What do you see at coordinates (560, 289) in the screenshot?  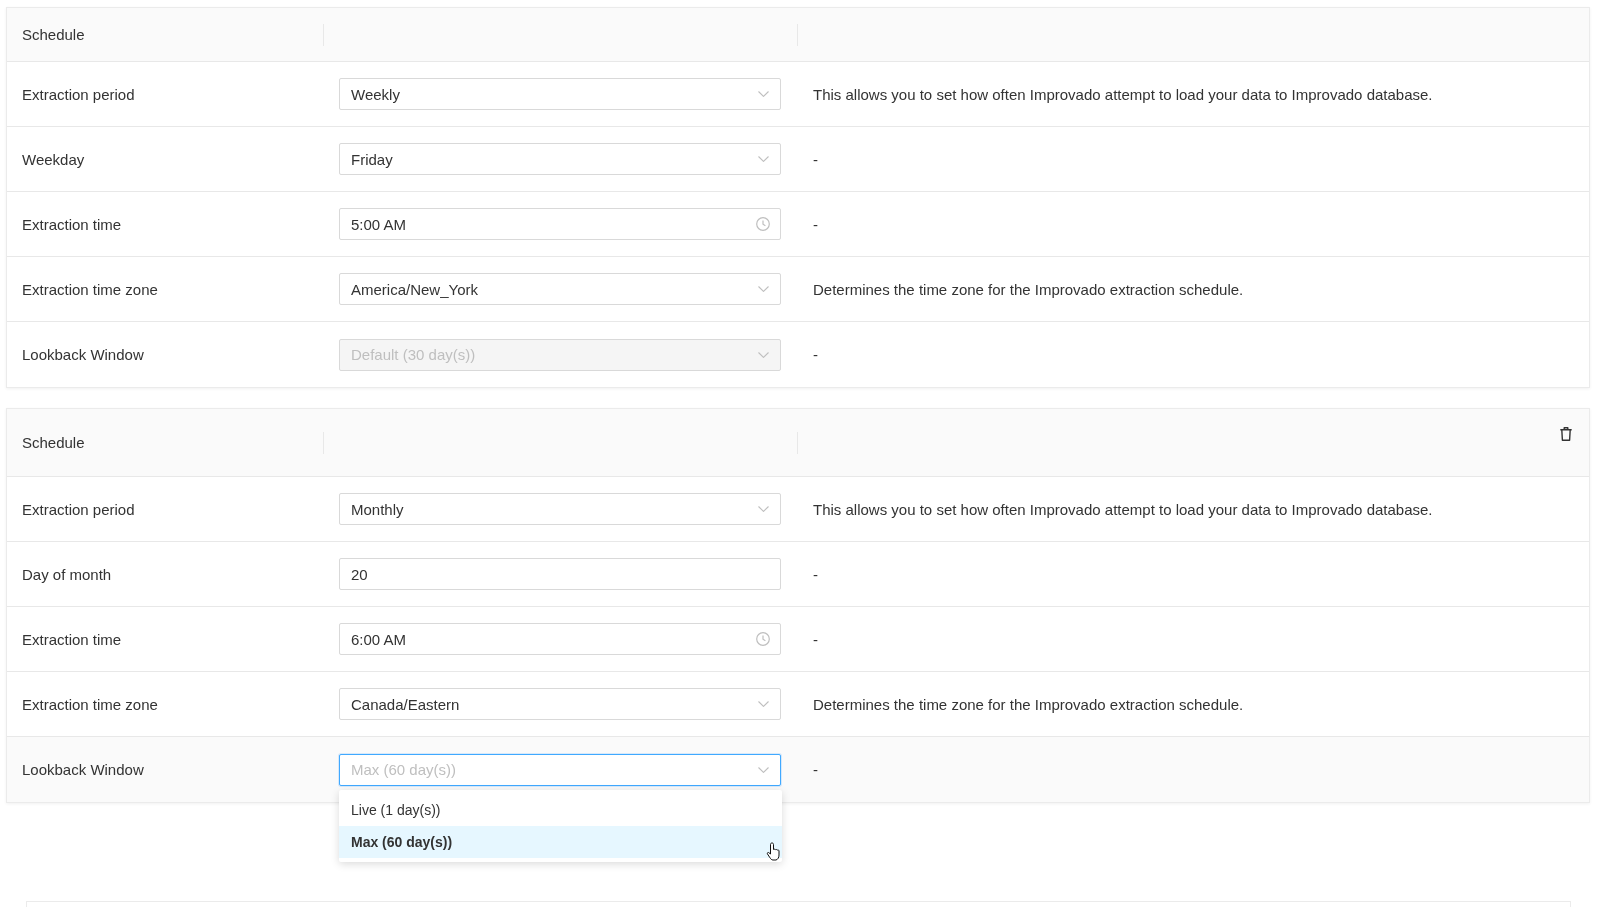 I see `select-field: America/New_York` at bounding box center [560, 289].